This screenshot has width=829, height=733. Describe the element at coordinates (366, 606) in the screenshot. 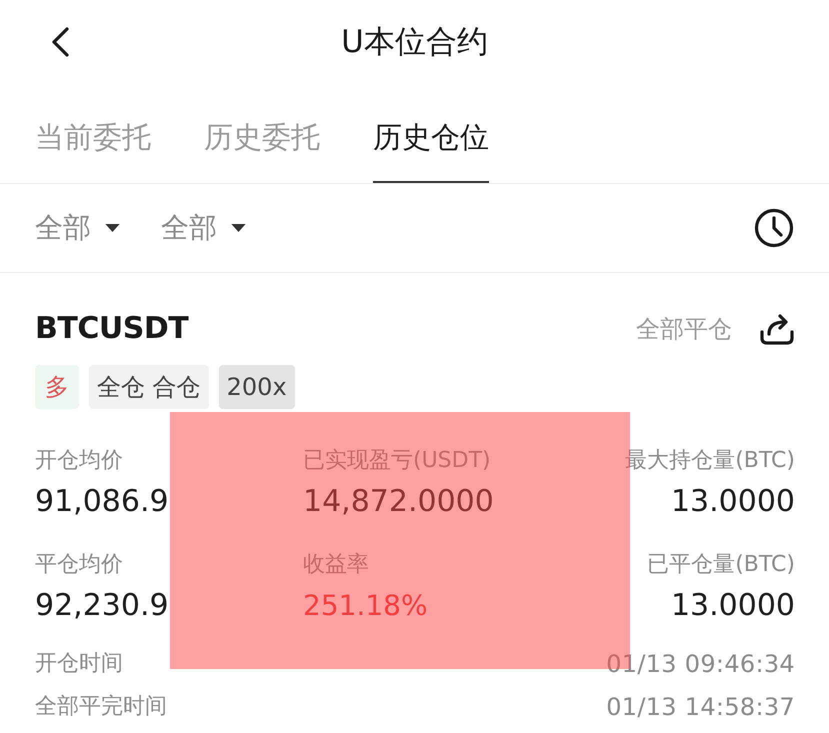

I see `stat-value: 251.18%` at that location.